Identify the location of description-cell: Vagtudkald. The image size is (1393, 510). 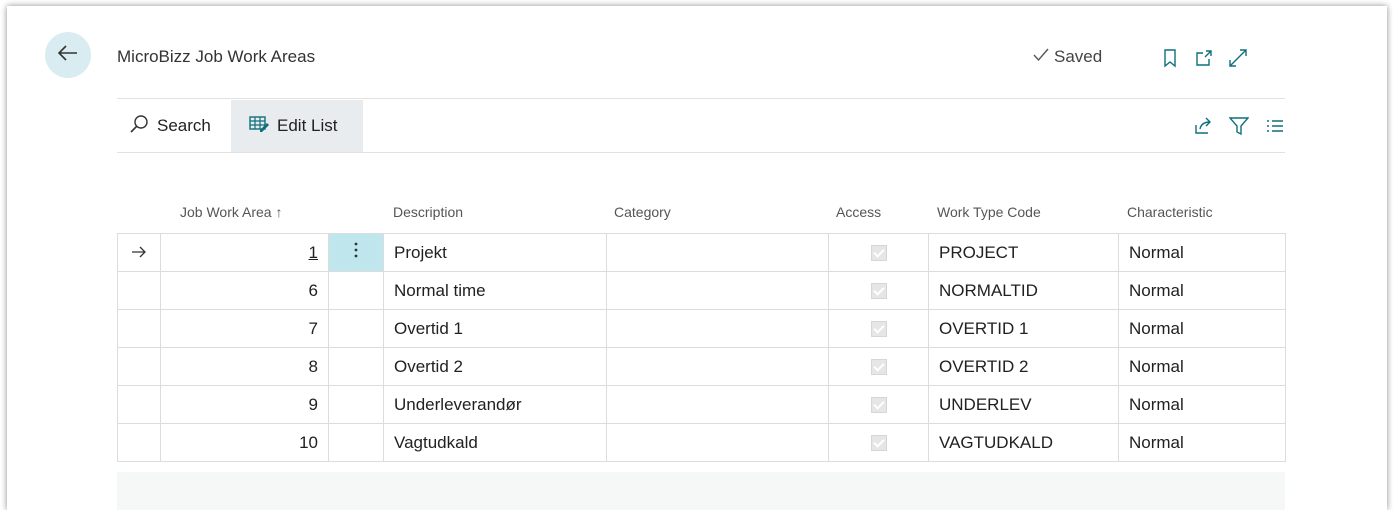
(495, 442).